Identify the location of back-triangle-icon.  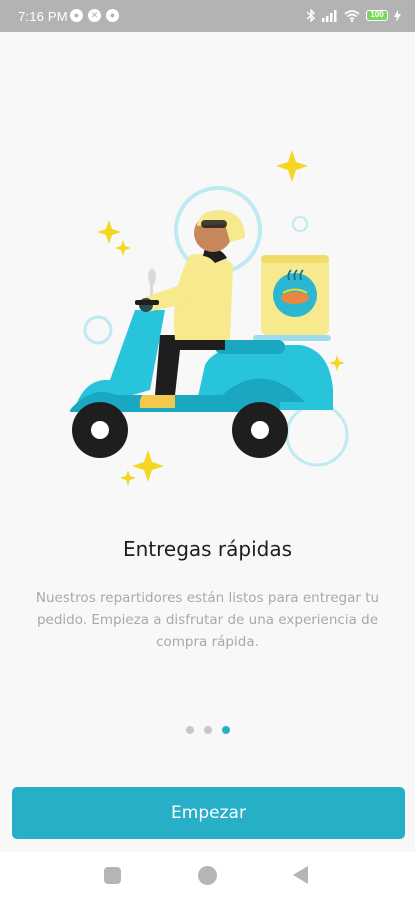
(300, 875).